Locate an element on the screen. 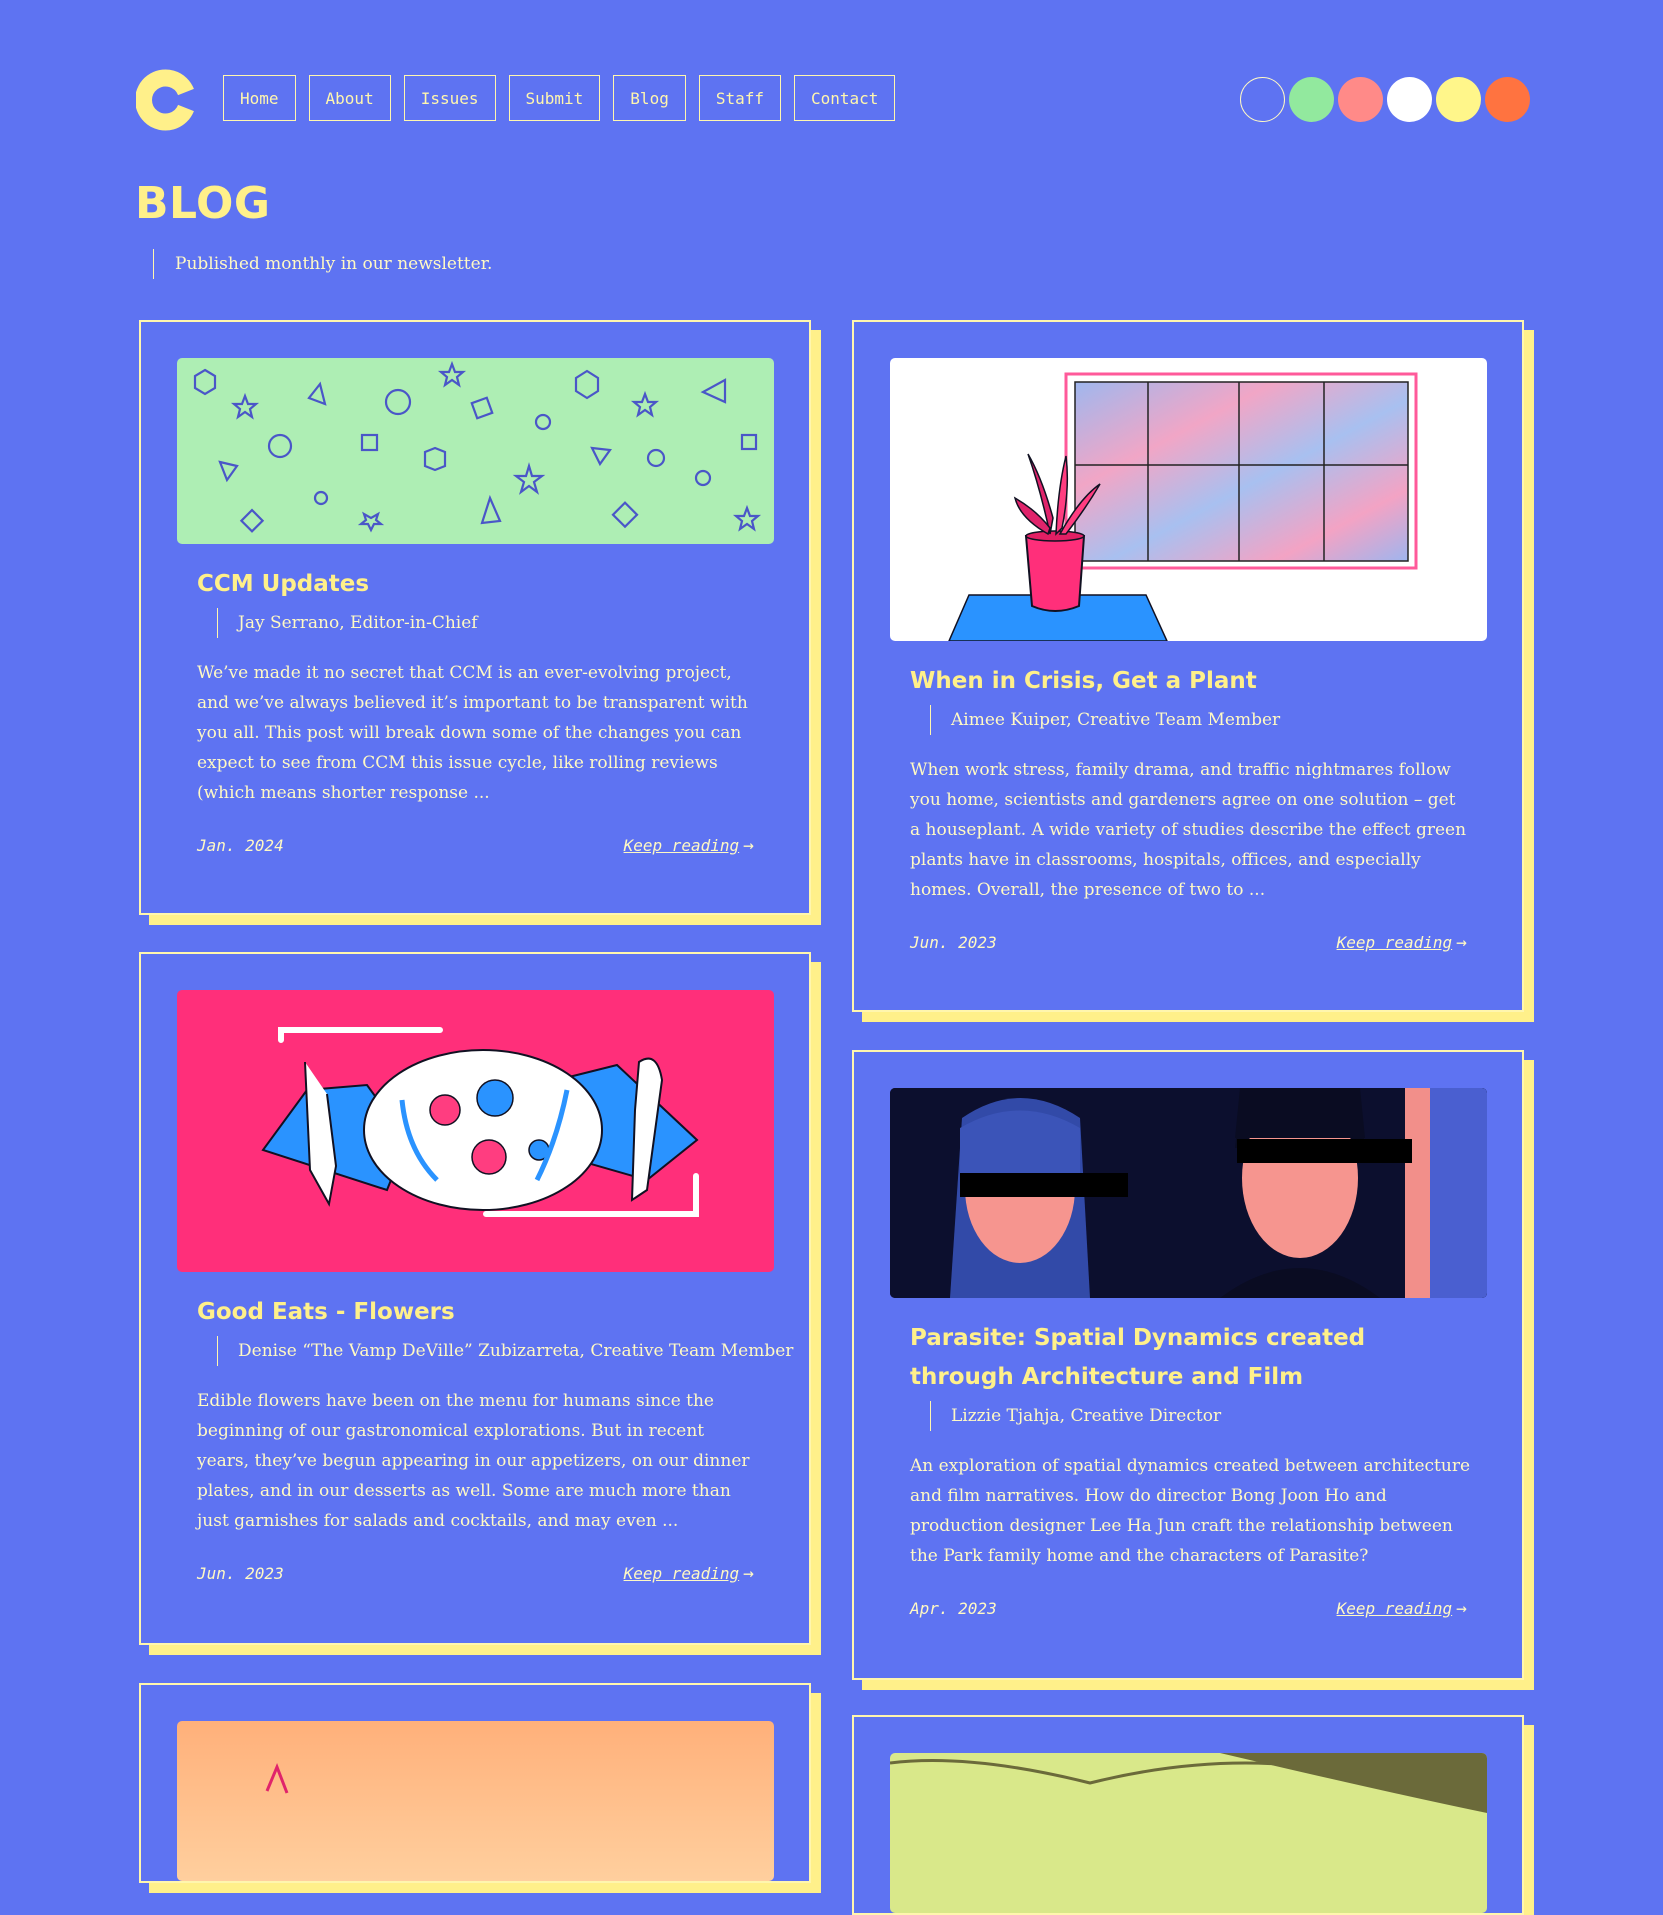 This screenshot has width=1663, height=1915. nav-issues: Issues is located at coordinates (449, 98).